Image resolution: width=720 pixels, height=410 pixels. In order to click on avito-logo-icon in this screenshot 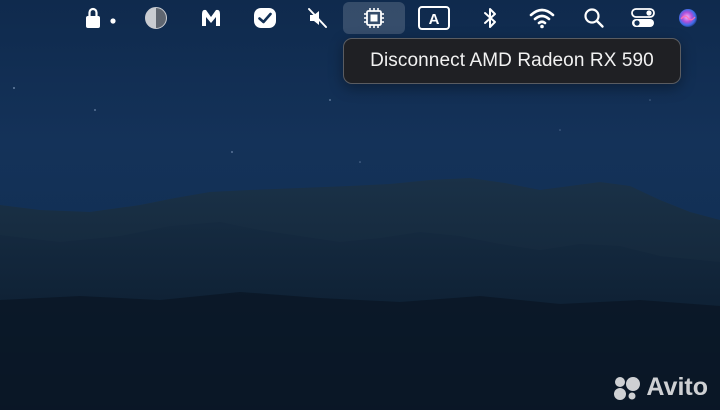, I will do `click(627, 388)`.